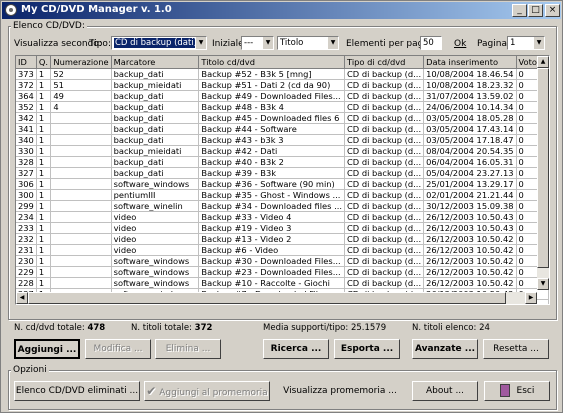 The height and width of the screenshot is (413, 563). What do you see at coordinates (249, 43) in the screenshot?
I see `initial-select-value: ---` at bounding box center [249, 43].